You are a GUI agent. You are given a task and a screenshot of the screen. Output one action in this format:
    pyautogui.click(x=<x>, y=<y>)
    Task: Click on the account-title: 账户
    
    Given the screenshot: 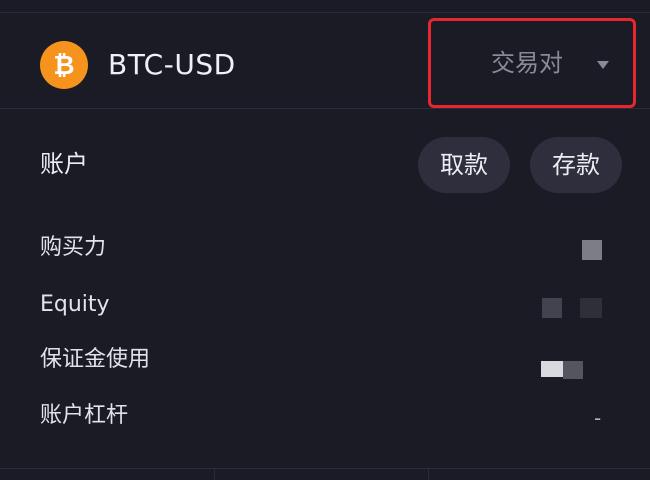 What is the action you would take?
    pyautogui.click(x=64, y=164)
    